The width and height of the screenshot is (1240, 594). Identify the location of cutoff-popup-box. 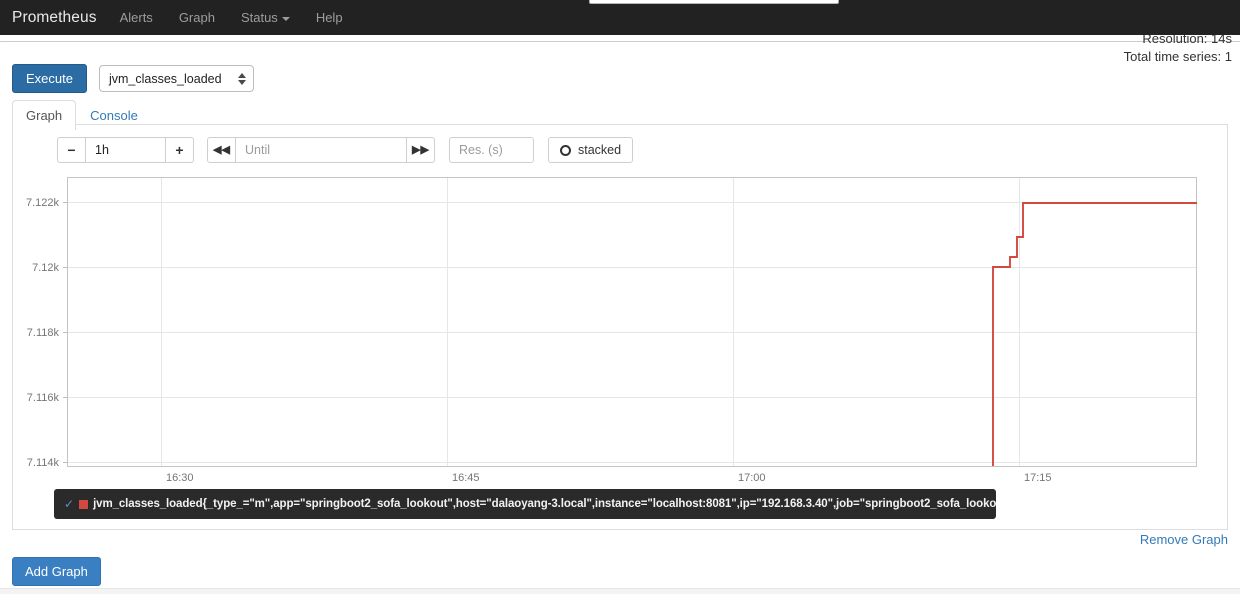
(714, 2).